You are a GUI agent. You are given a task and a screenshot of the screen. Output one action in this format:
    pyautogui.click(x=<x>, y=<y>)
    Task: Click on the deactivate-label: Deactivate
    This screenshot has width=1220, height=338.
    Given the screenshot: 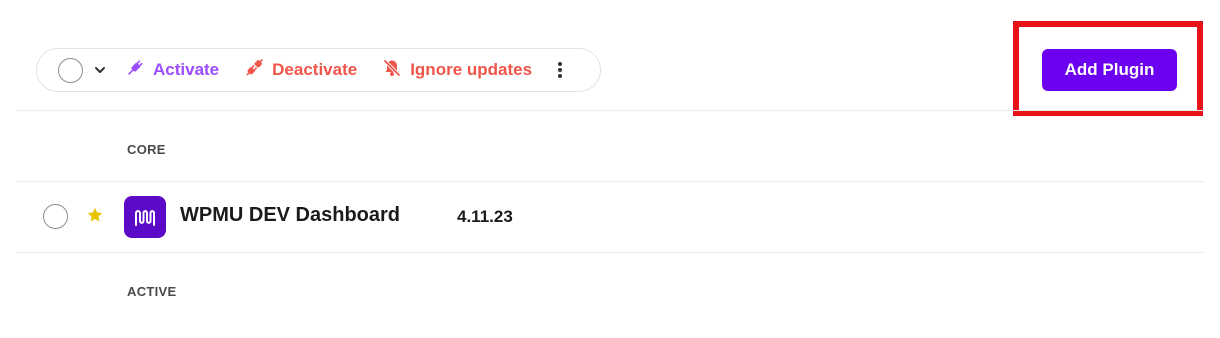 What is the action you would take?
    pyautogui.click(x=315, y=69)
    